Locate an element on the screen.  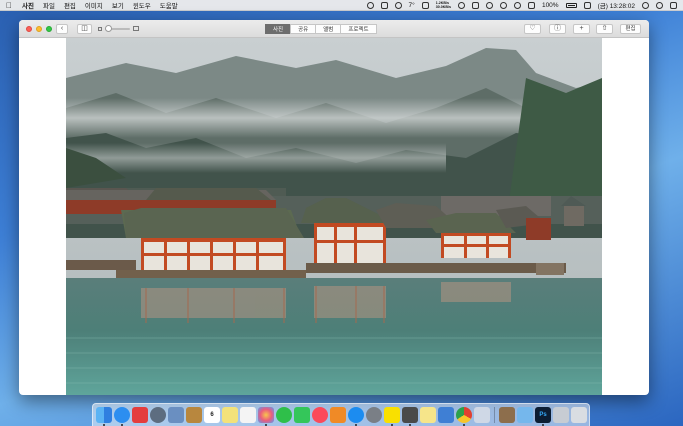
spotlight-search-icon is located at coordinates (659, 5).